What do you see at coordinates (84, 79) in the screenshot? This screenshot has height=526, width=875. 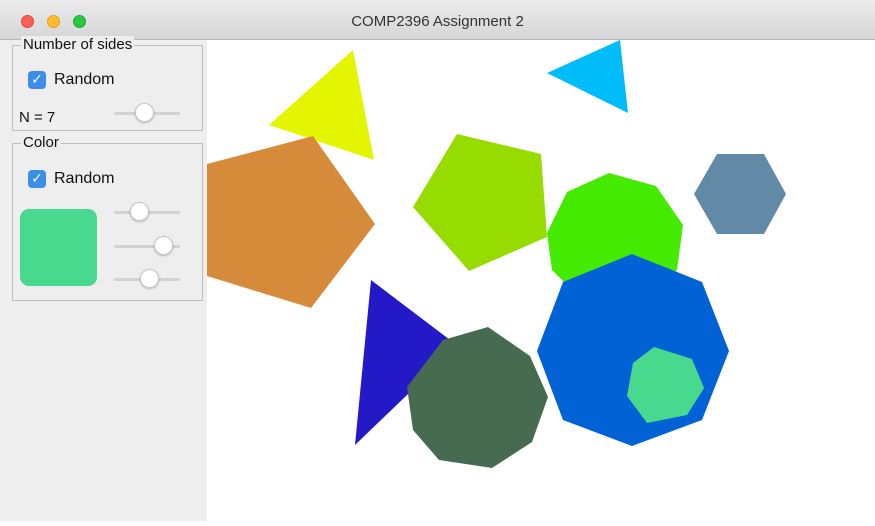 I see `sides-random-label: Random` at bounding box center [84, 79].